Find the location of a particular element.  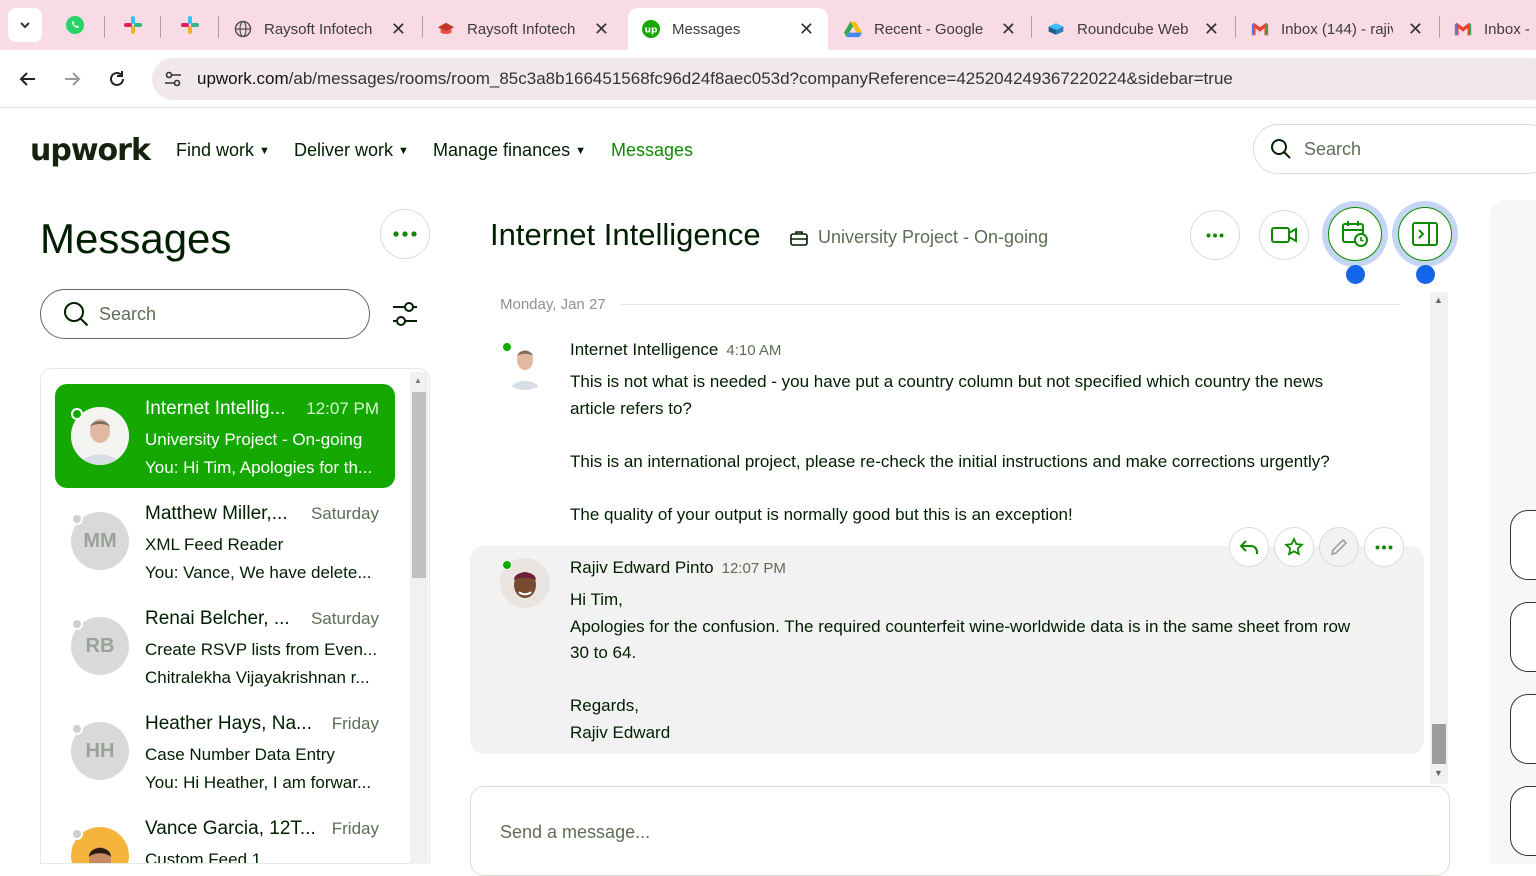

filter-icon is located at coordinates (405, 314).